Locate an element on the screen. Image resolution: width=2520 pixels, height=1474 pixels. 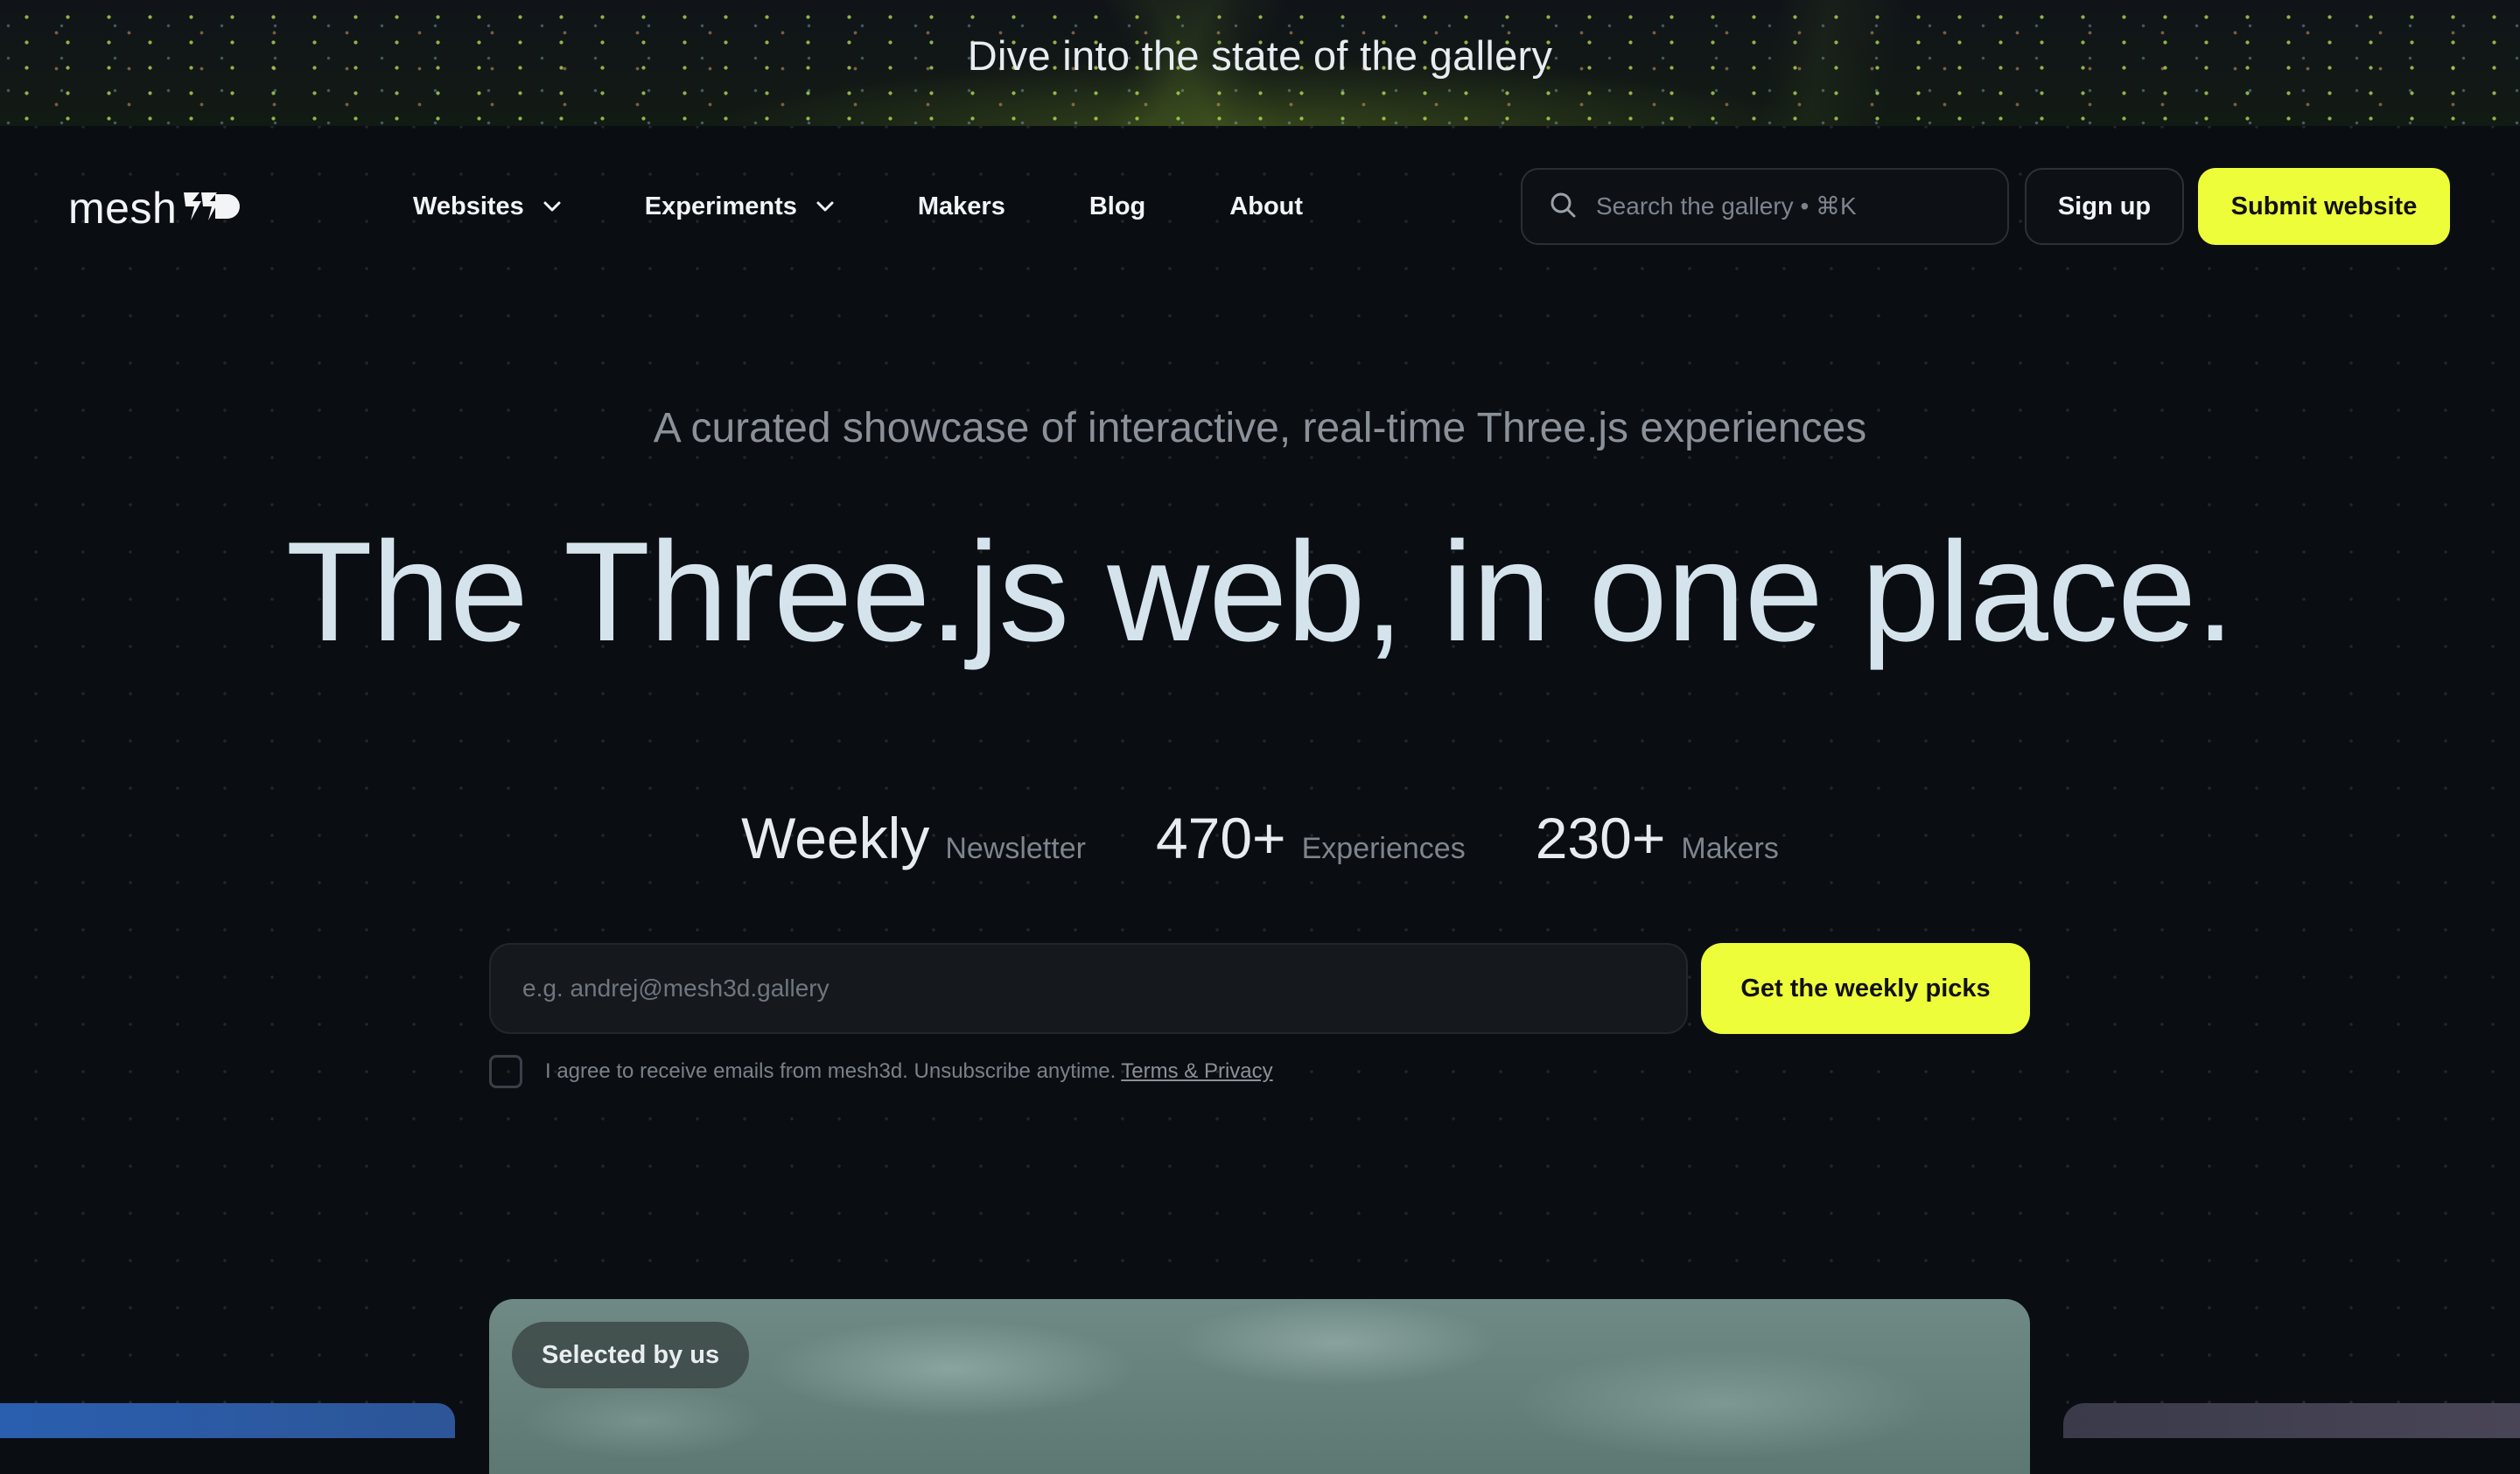
nav-experiments: Experiments is located at coordinates (739, 206).